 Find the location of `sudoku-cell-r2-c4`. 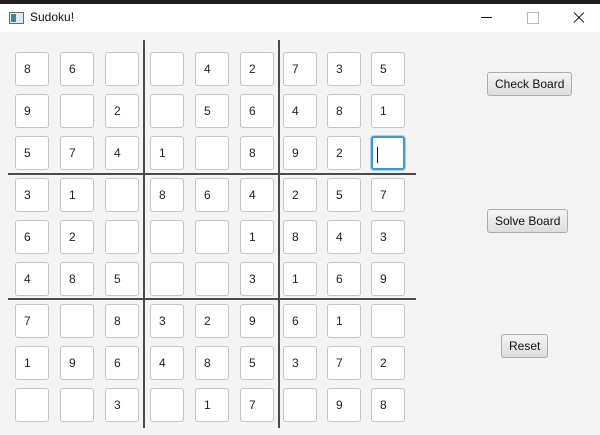

sudoku-cell-r2-c4 is located at coordinates (167, 111).